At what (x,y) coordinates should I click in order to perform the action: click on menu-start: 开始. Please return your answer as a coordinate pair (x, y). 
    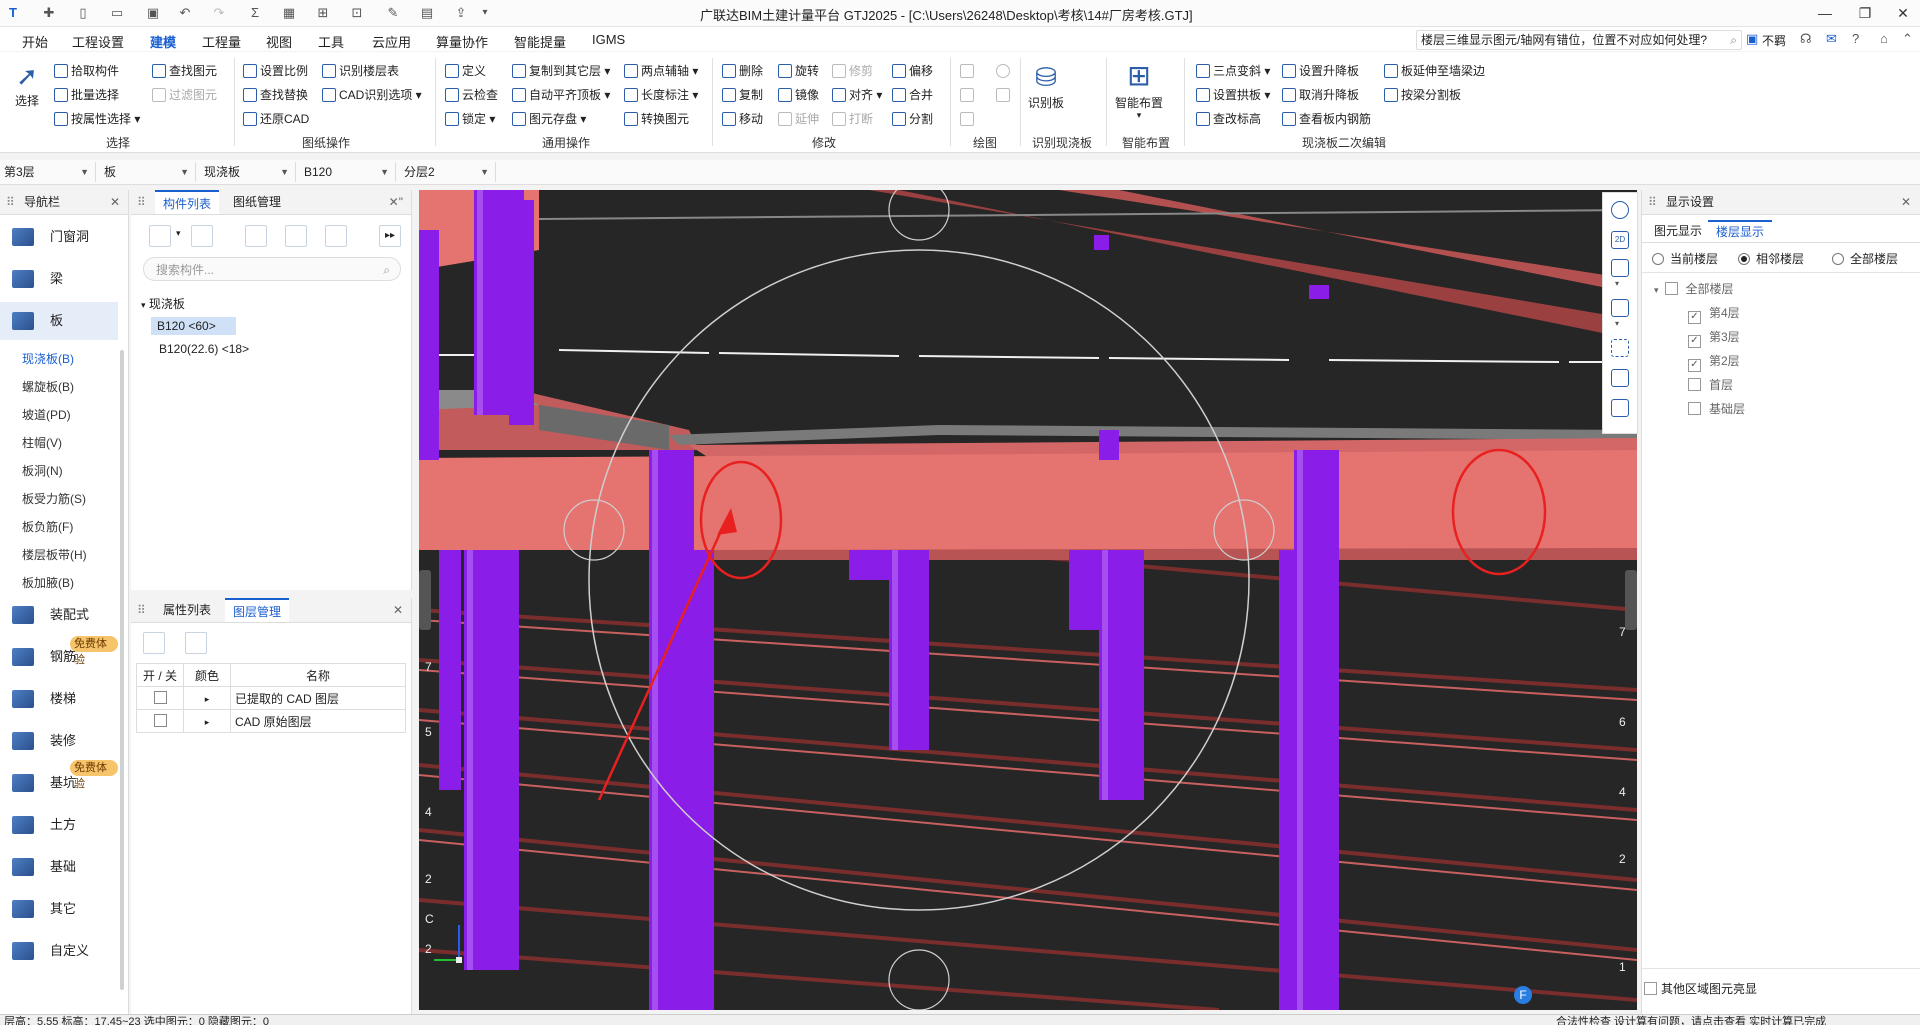
    Looking at the image, I should click on (35, 41).